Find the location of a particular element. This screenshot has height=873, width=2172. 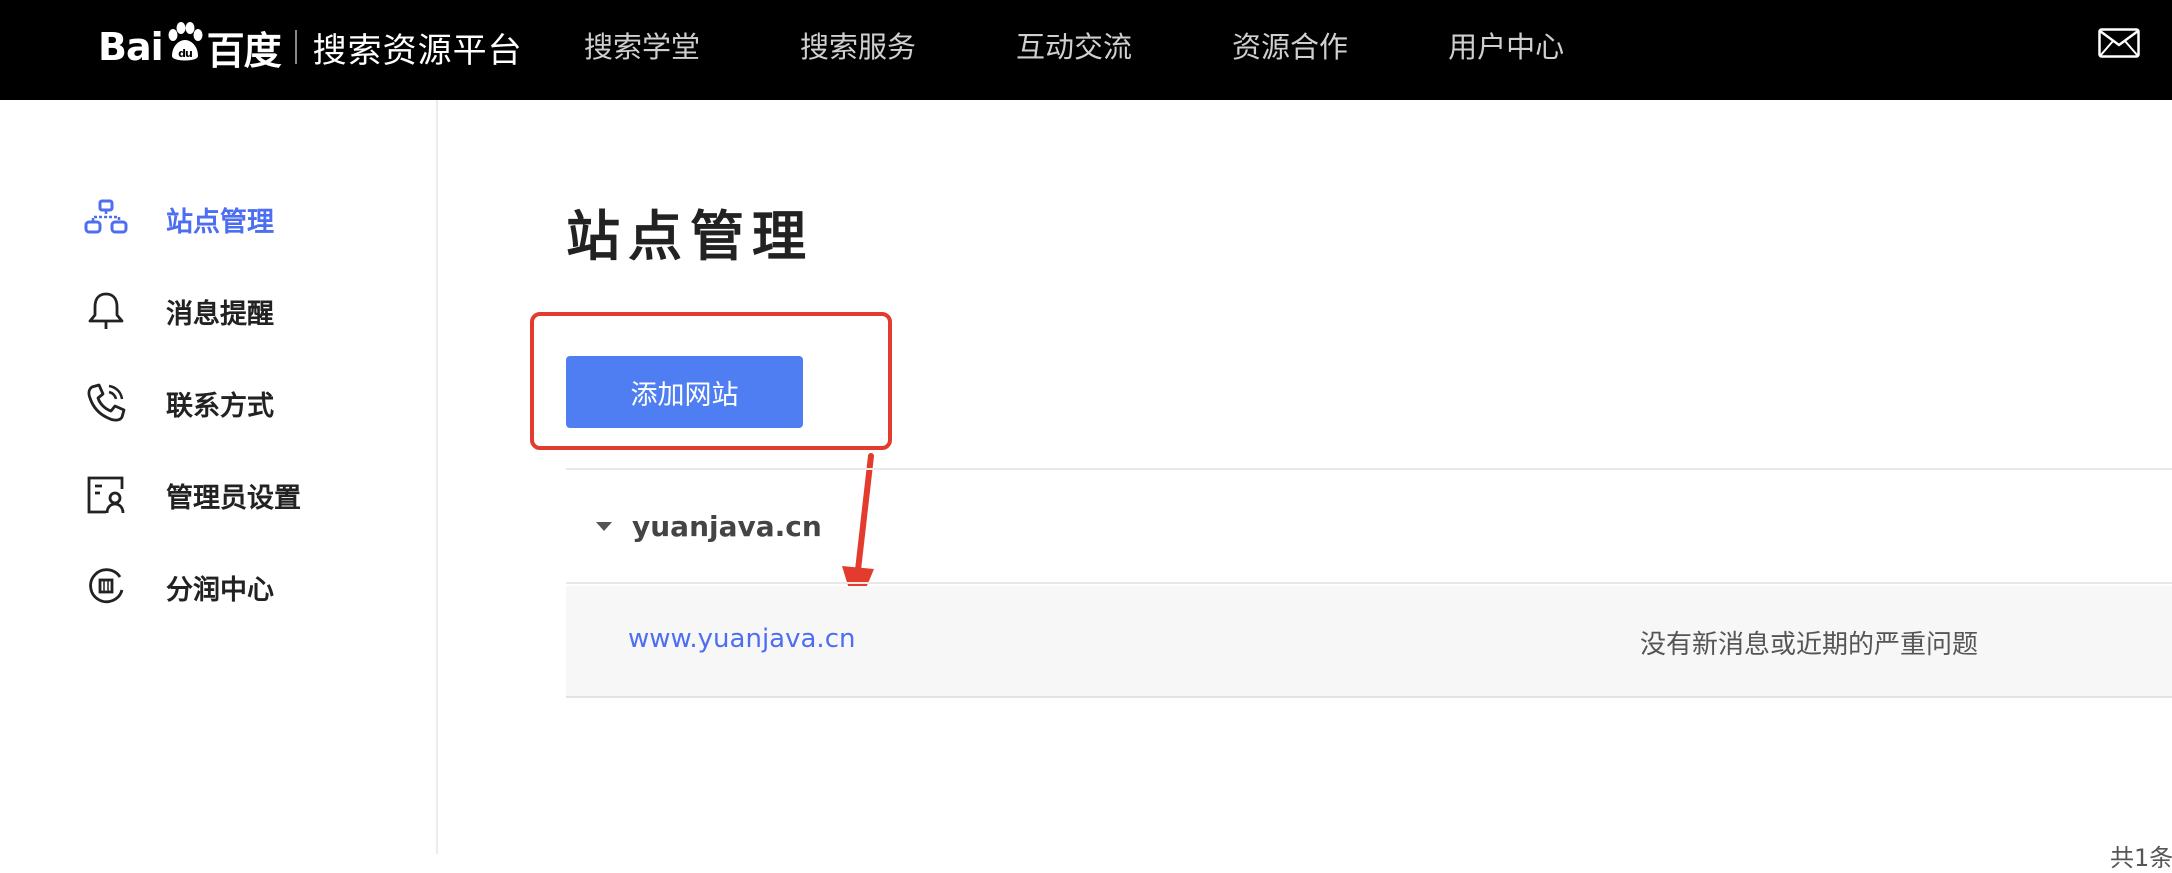

annotation-highlight-box is located at coordinates (711, 381).